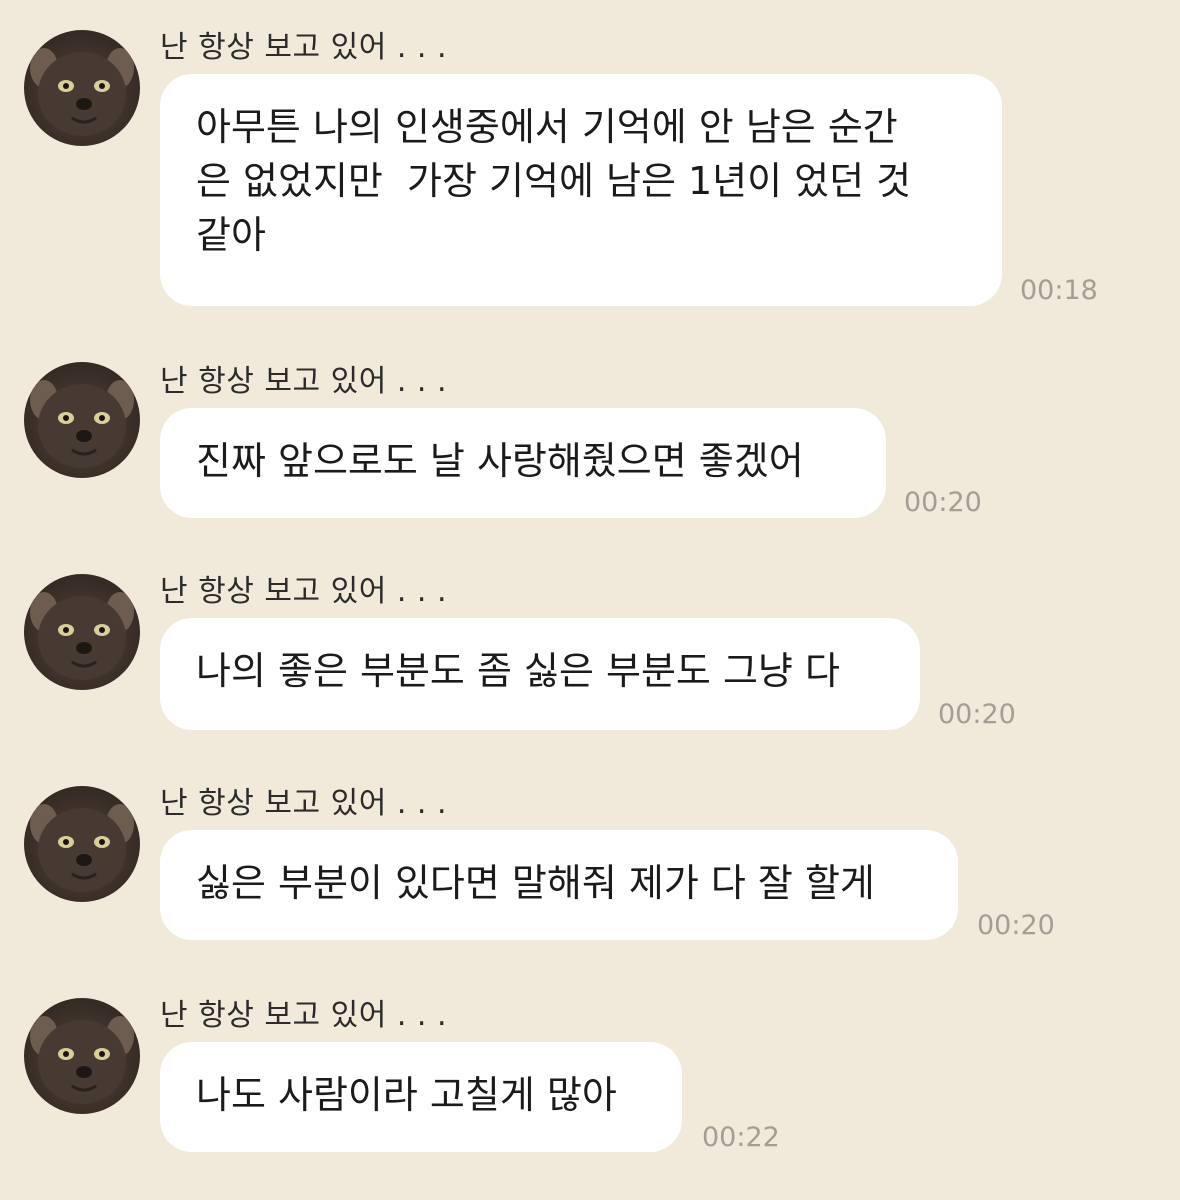 This screenshot has width=1180, height=1200. What do you see at coordinates (1059, 290) in the screenshot?
I see `message-timestamp: 00:18` at bounding box center [1059, 290].